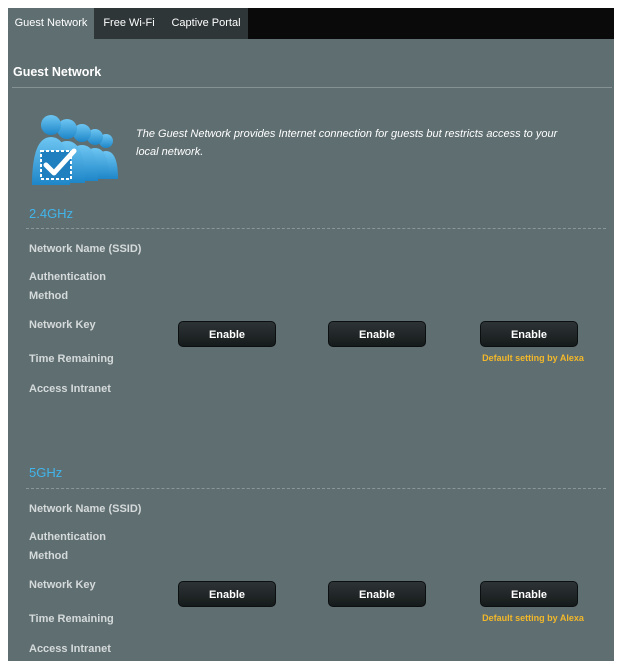 The image size is (618, 665). I want to click on title-divider, so click(312, 87).